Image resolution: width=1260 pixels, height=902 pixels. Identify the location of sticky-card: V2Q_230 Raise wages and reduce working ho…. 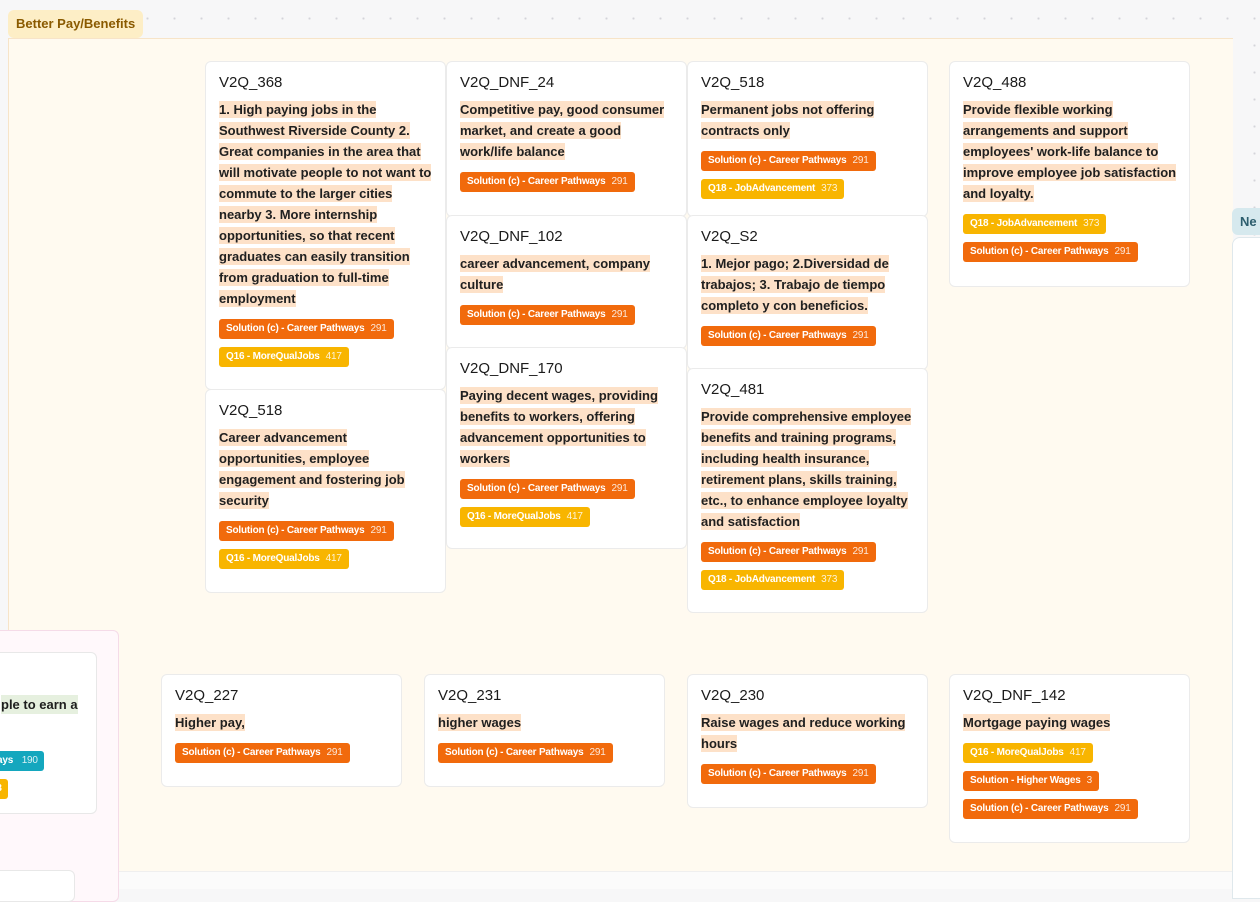
(807, 741).